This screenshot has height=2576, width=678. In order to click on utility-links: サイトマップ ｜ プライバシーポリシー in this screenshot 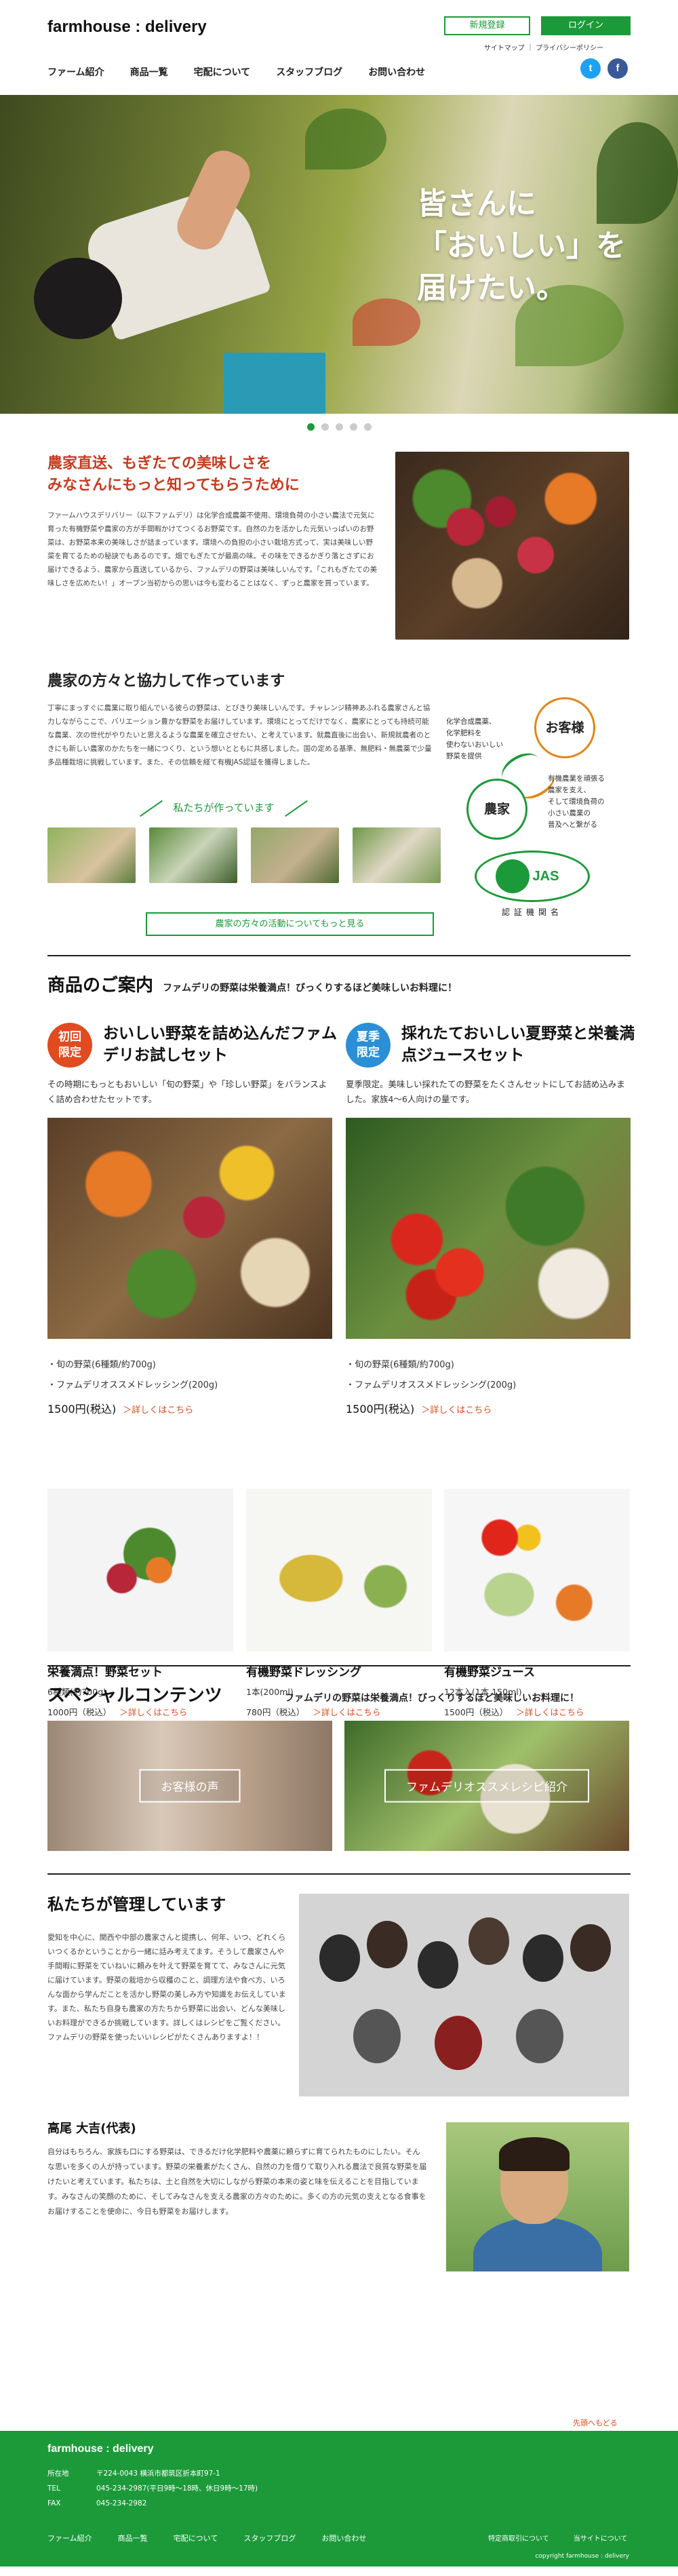, I will do `click(543, 47)`.